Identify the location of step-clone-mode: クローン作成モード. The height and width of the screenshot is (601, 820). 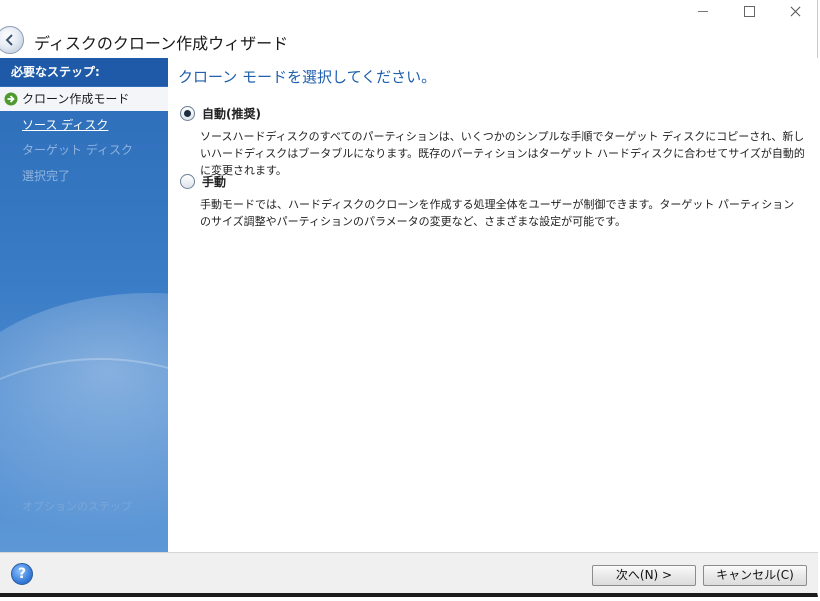
(84, 99).